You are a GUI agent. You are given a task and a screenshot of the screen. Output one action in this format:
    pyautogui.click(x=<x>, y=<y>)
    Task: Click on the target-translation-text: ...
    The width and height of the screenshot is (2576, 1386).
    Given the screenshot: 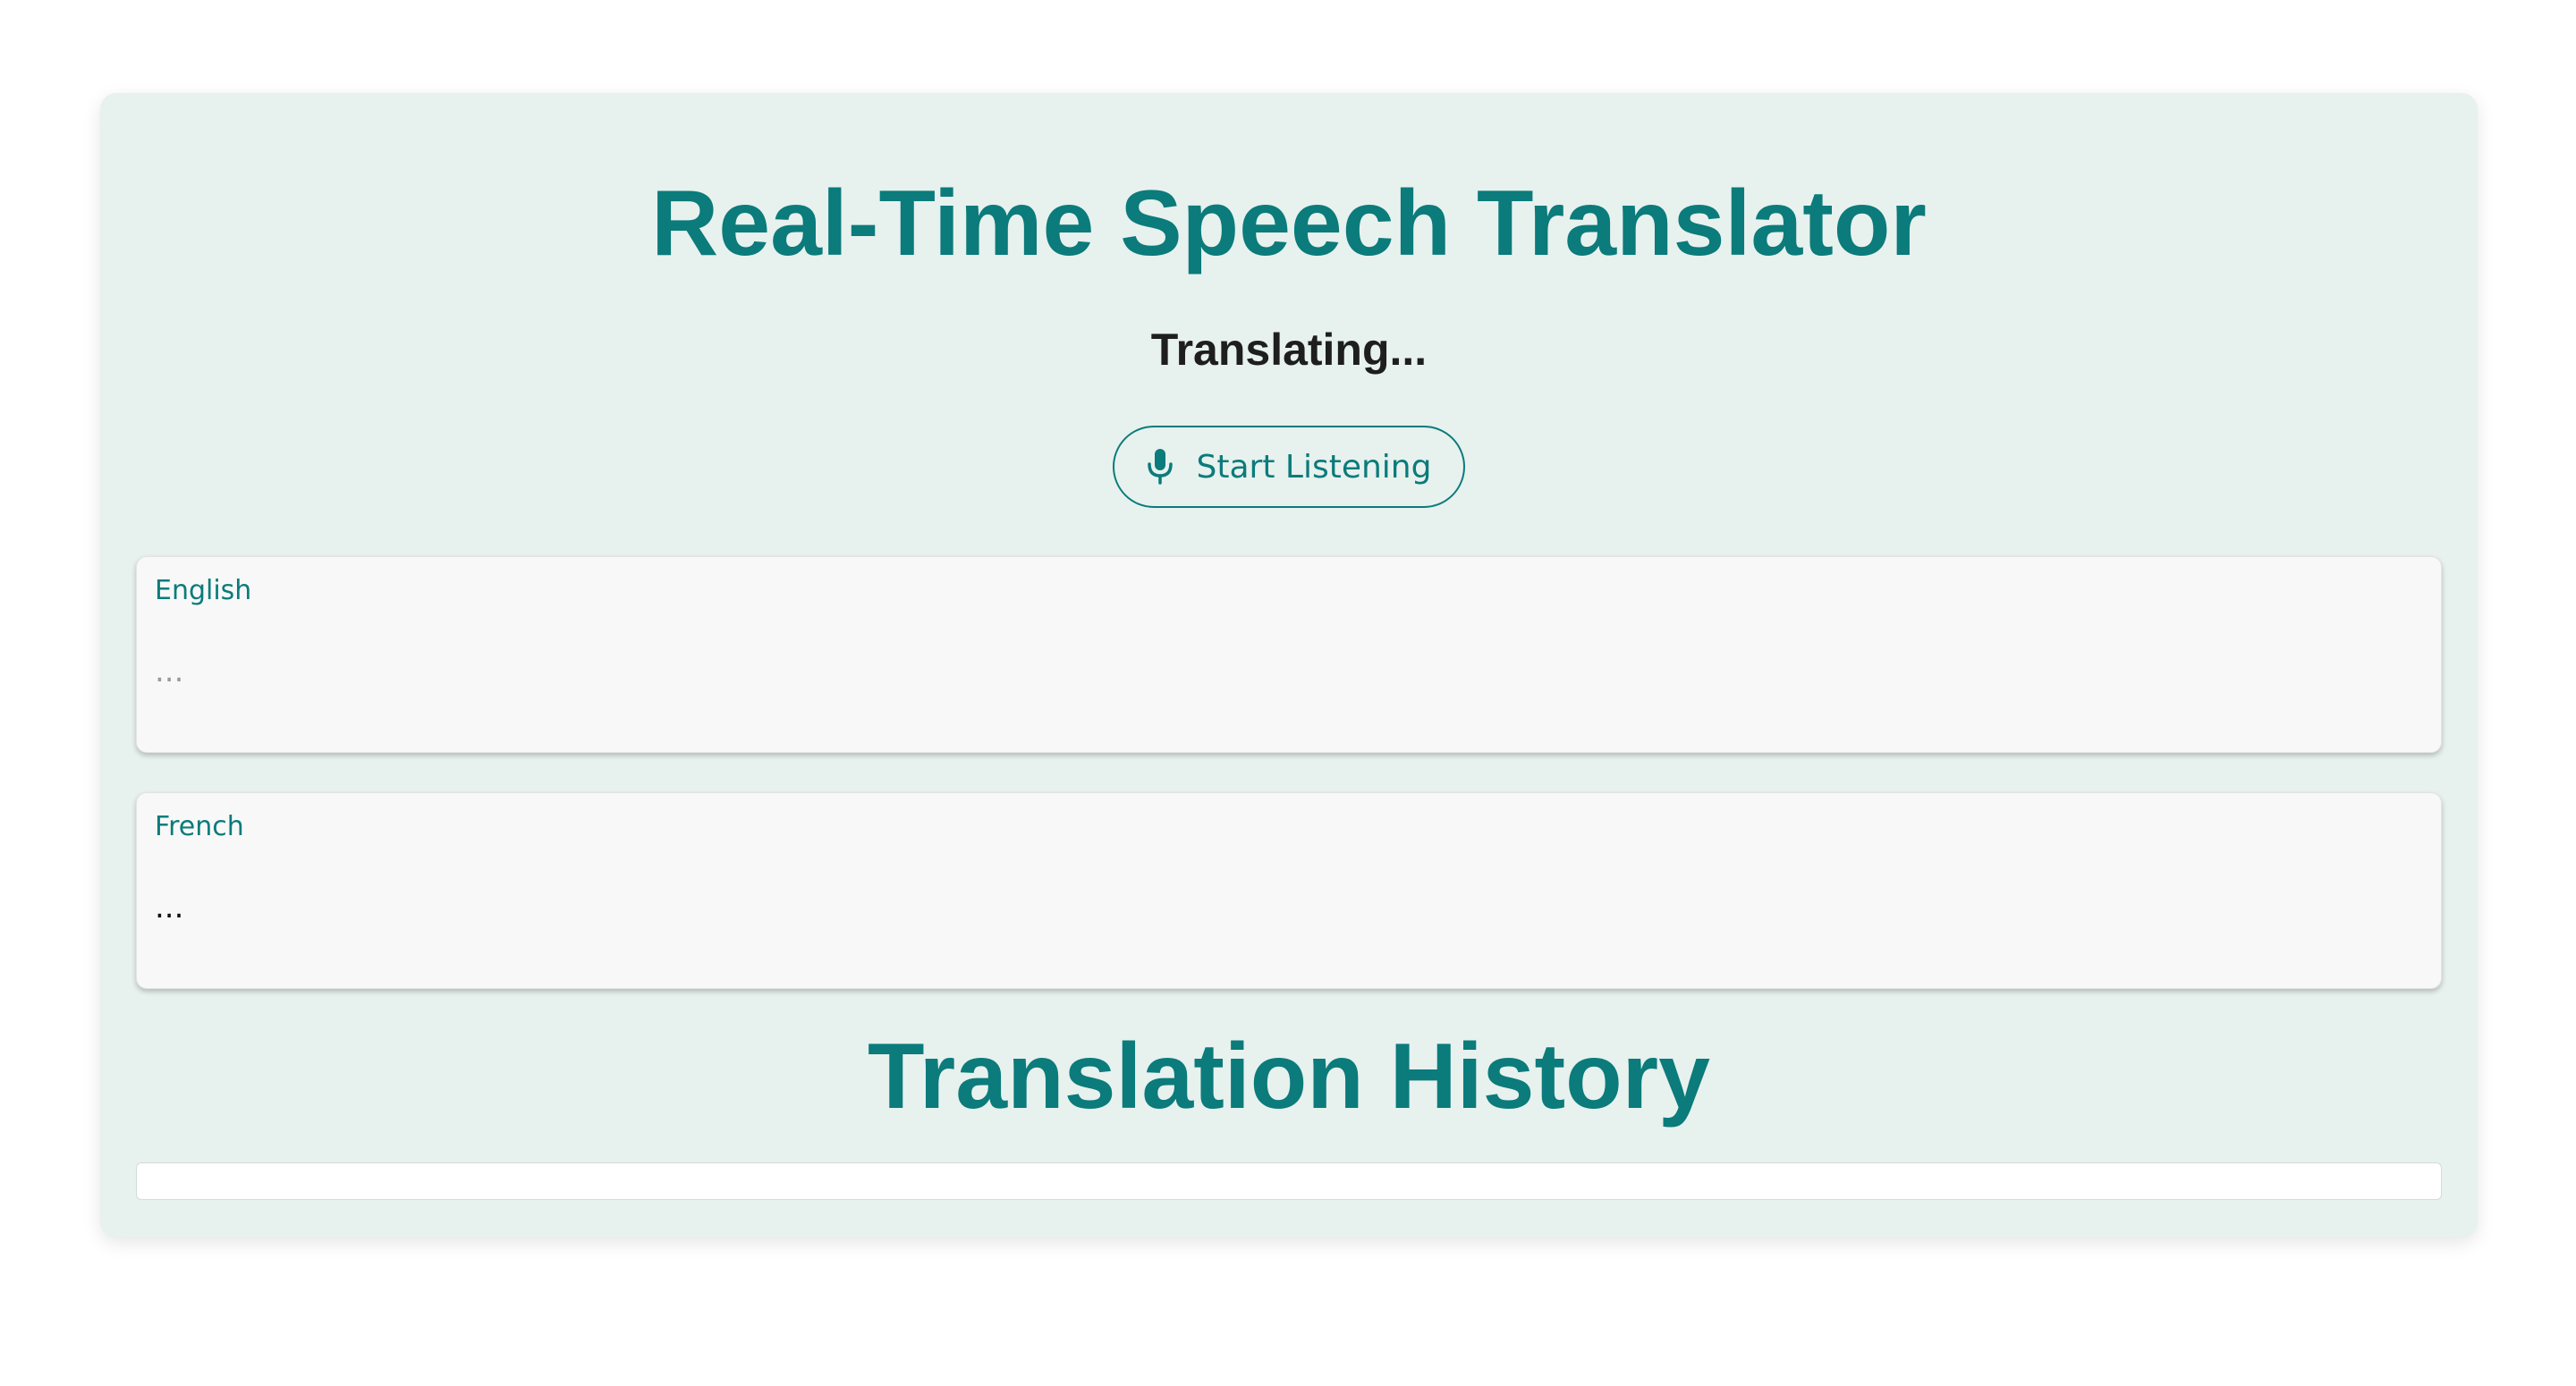 What is the action you would take?
    pyautogui.click(x=169, y=907)
    